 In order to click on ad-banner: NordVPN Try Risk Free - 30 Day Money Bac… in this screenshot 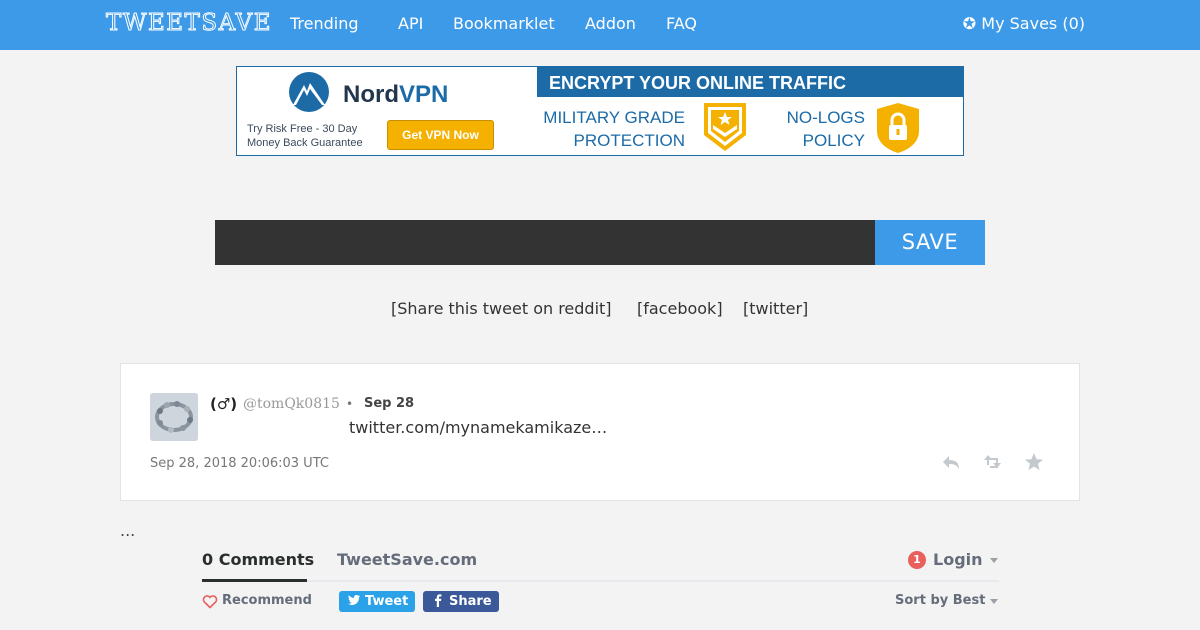, I will do `click(600, 111)`.